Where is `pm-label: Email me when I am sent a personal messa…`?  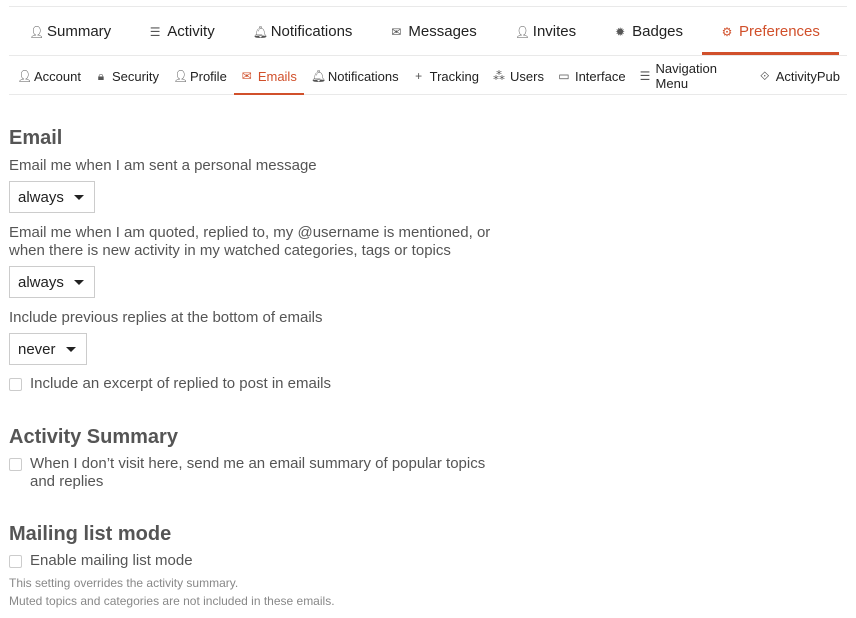
pm-label: Email me when I am sent a personal messa… is located at coordinates (163, 165).